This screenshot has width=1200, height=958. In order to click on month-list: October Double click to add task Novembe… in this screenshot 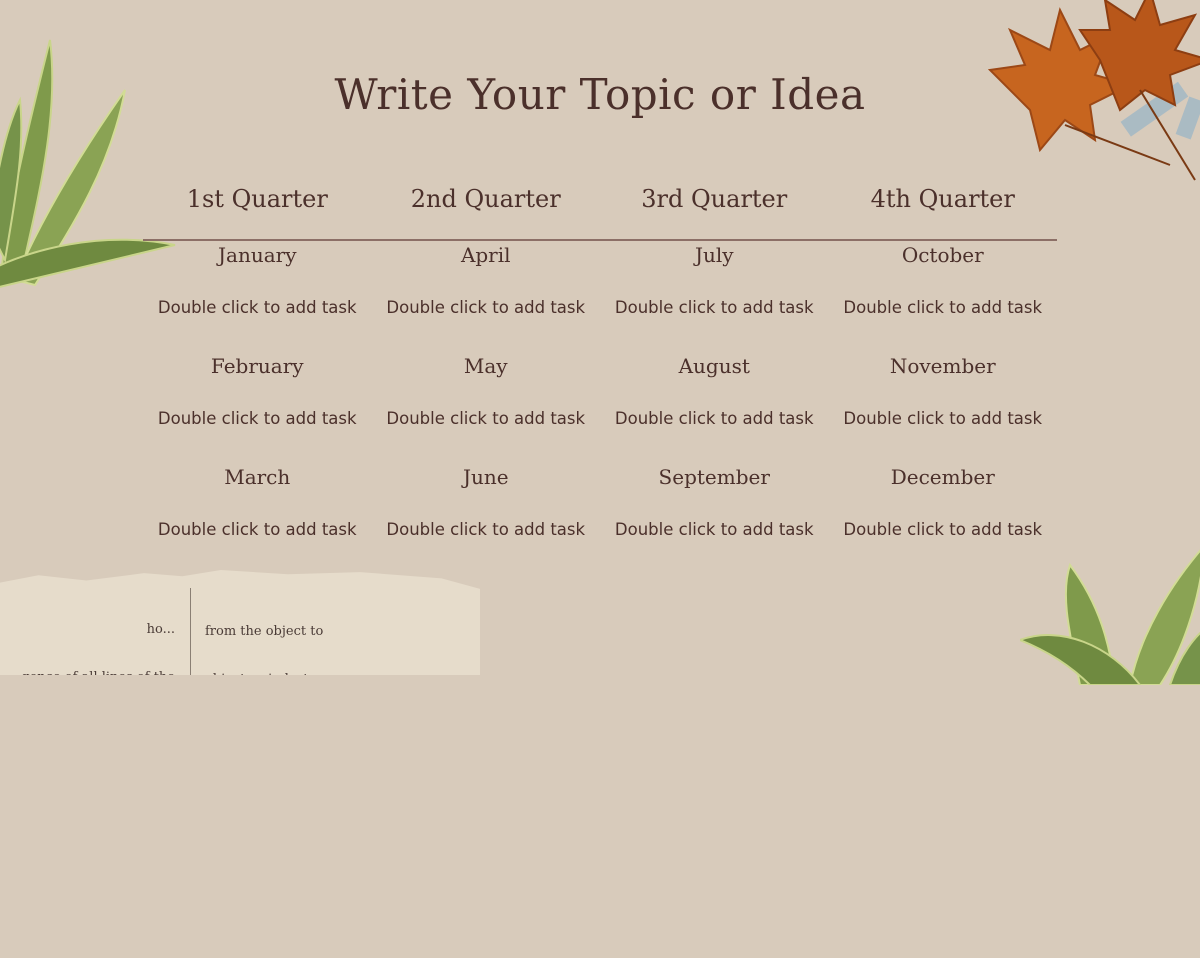, I will do `click(943, 406)`.